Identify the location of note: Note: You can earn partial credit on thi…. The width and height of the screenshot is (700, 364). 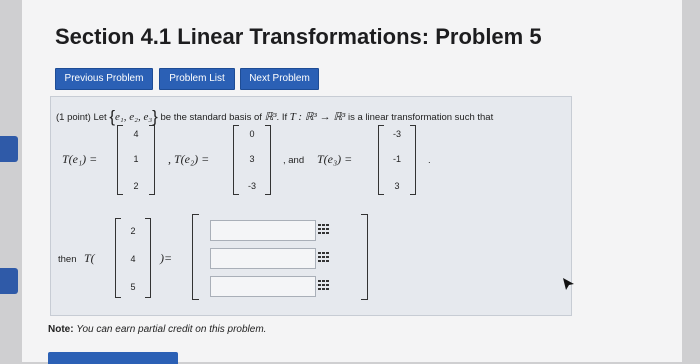
(157, 329).